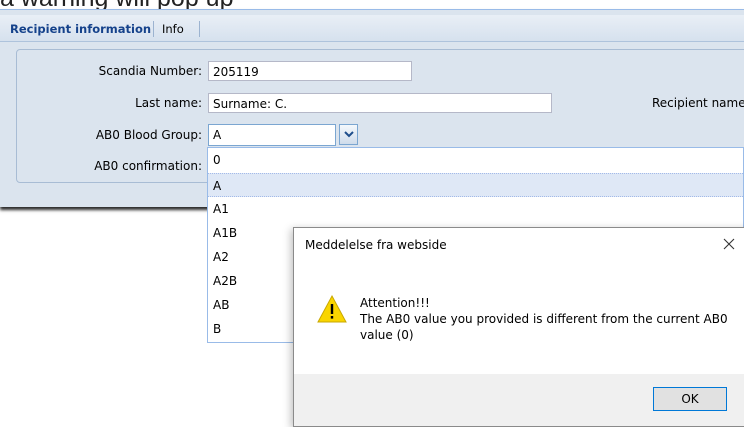 This screenshot has height=427, width=744. Describe the element at coordinates (80, 29) in the screenshot. I see `tab-recipient-information: Recipient information` at that location.